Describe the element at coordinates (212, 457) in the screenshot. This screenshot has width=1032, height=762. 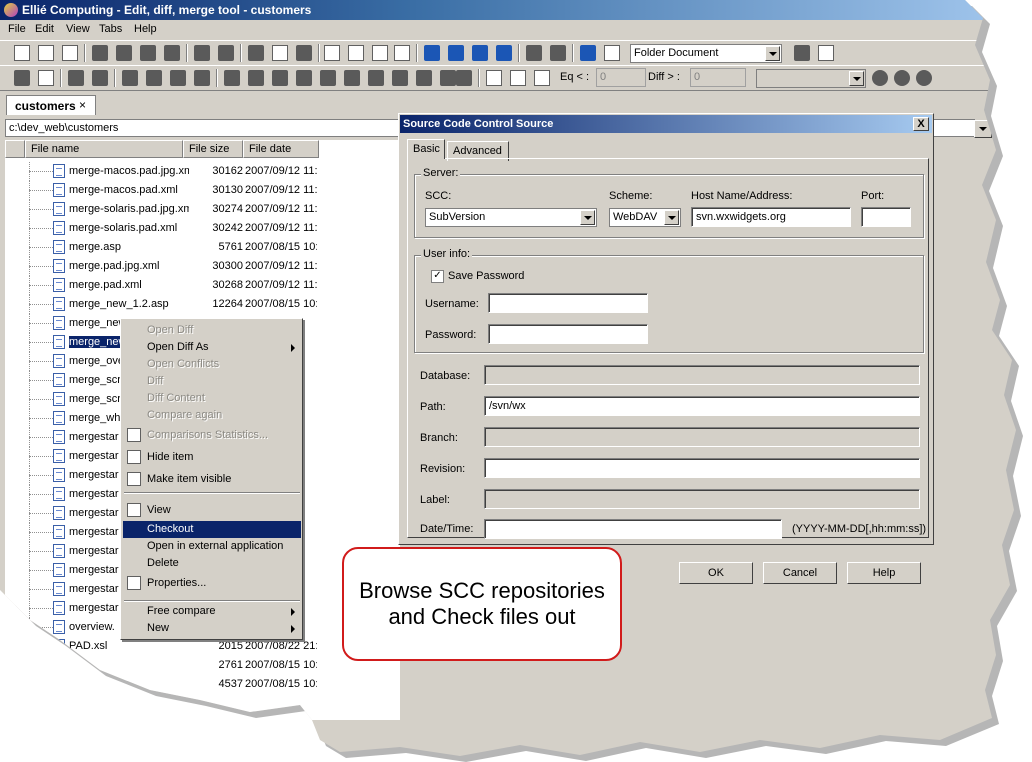
I see `menu-item-hide-item: Hide item` at that location.